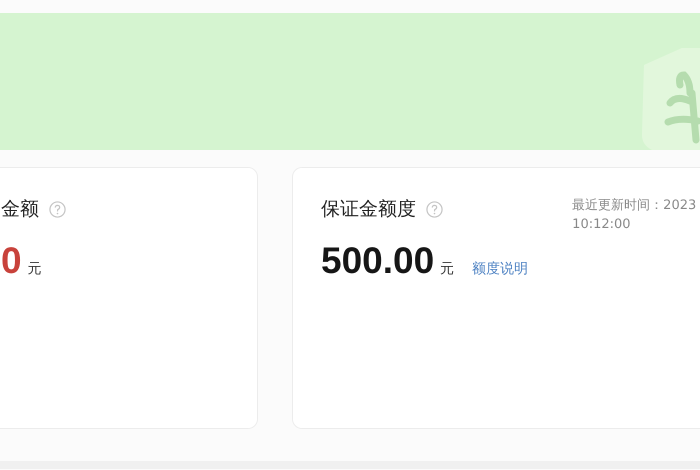  I want to click on quota-info-link: 额度说明, so click(500, 269).